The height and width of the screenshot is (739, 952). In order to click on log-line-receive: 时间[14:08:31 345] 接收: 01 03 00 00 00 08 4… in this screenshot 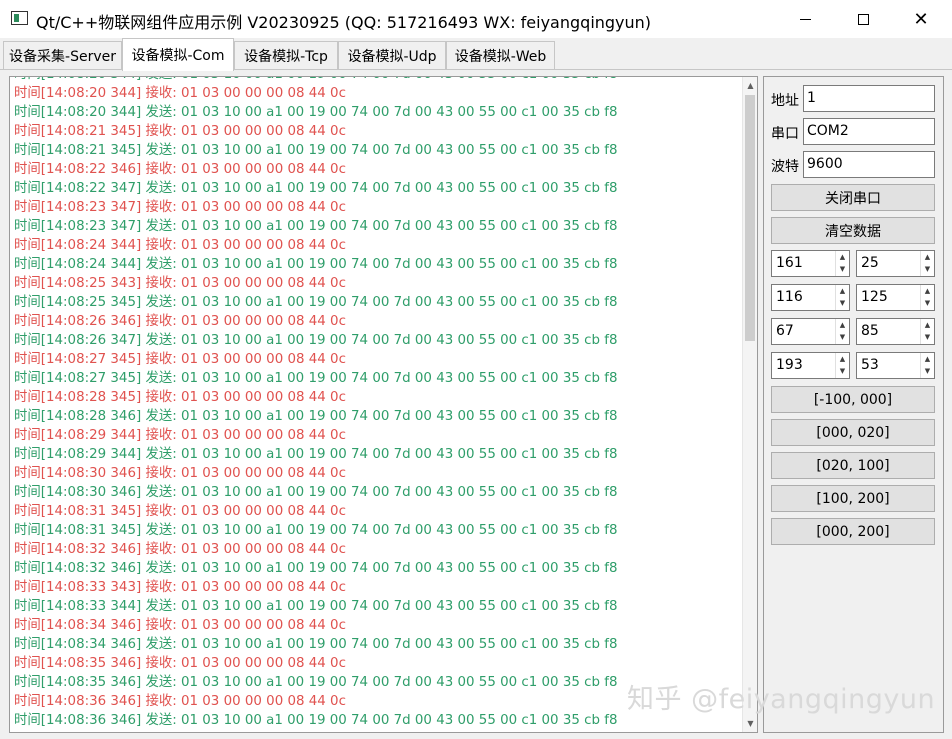, I will do `click(180, 511)`.